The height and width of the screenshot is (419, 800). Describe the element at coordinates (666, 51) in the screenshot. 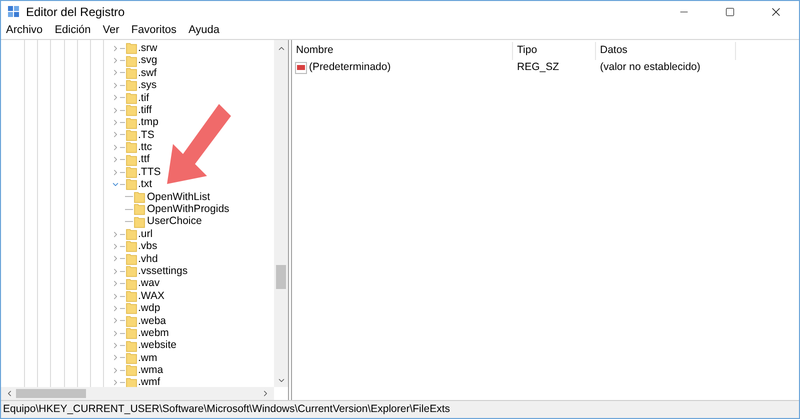

I see `column-header: Datos` at that location.